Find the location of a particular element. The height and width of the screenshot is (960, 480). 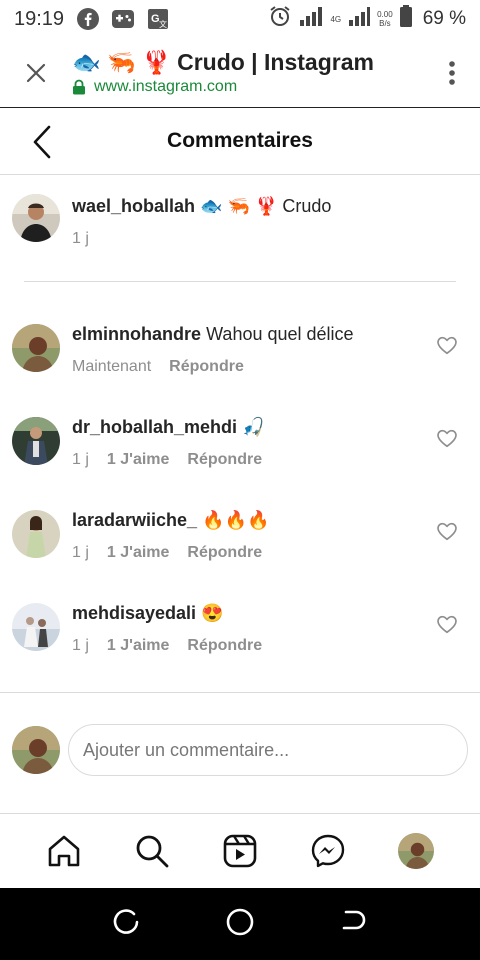

messenger-icon is located at coordinates (328, 851).